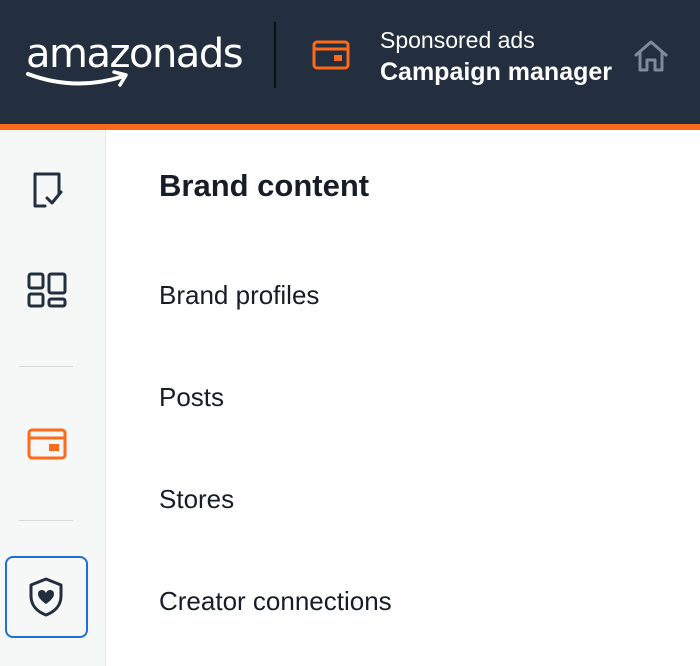 Image resolution: width=700 pixels, height=666 pixels. What do you see at coordinates (651, 56) in the screenshot?
I see `home-icon` at bounding box center [651, 56].